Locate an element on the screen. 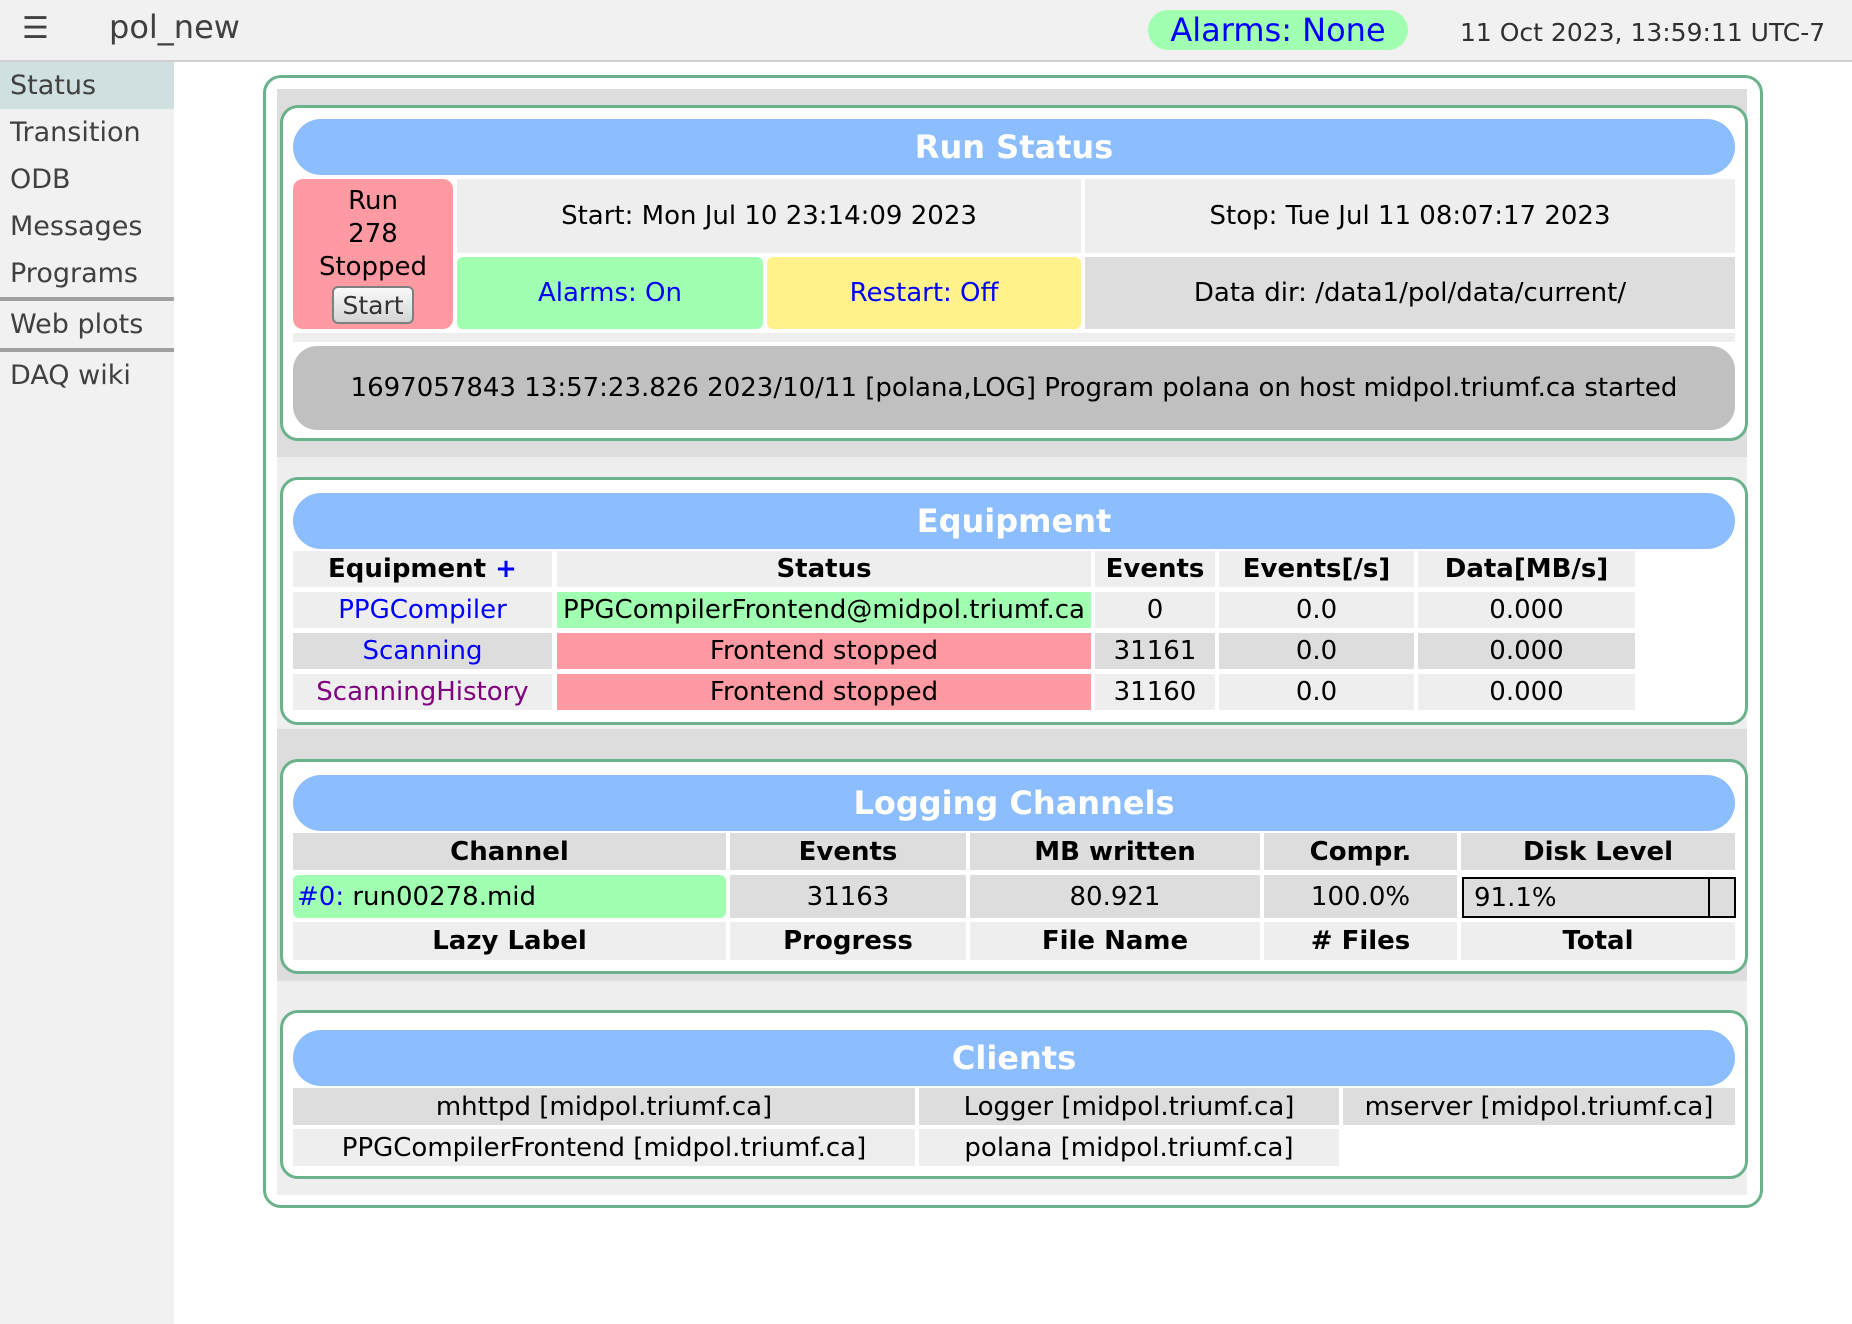  sidebar-item-daq-wiki: DAQ wiki is located at coordinates (87, 375).